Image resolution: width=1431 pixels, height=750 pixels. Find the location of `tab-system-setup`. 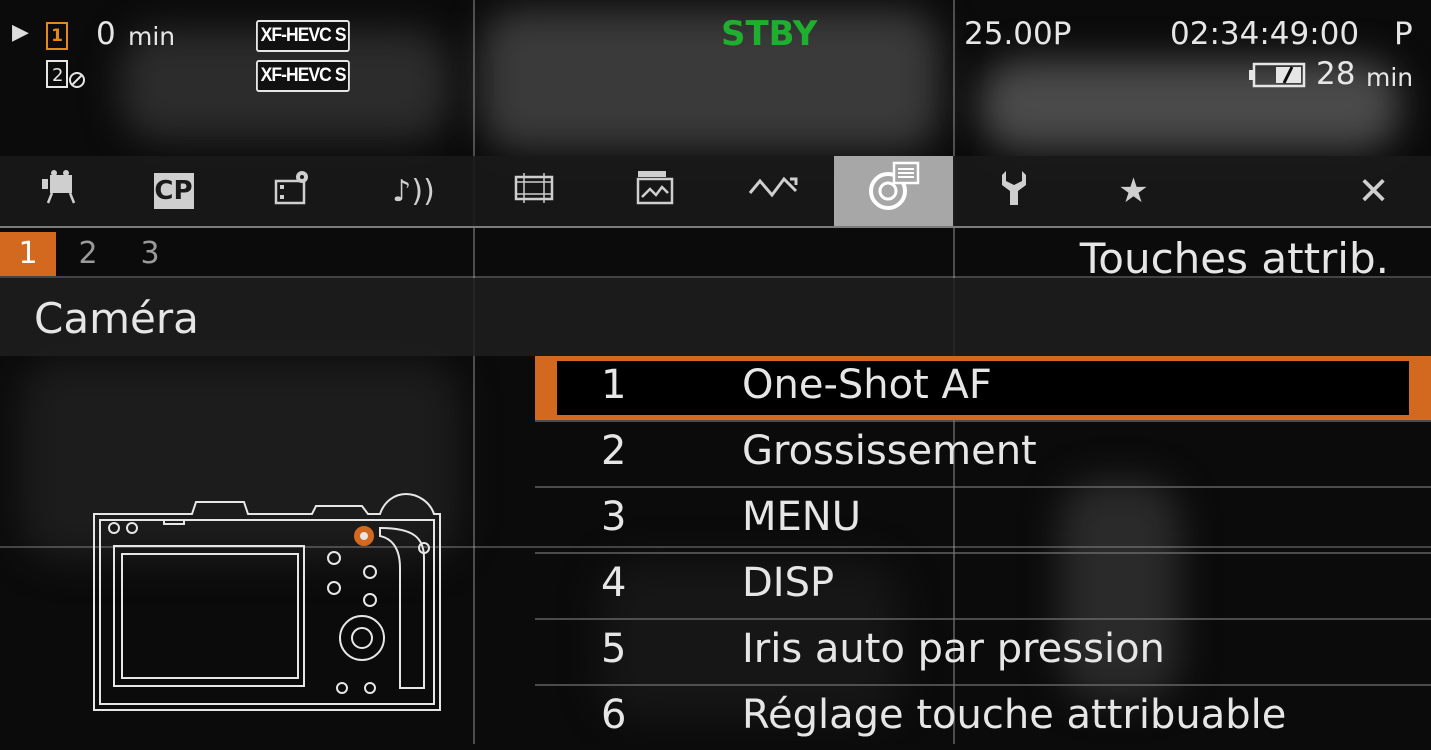

tab-system-setup is located at coordinates (1013, 191).